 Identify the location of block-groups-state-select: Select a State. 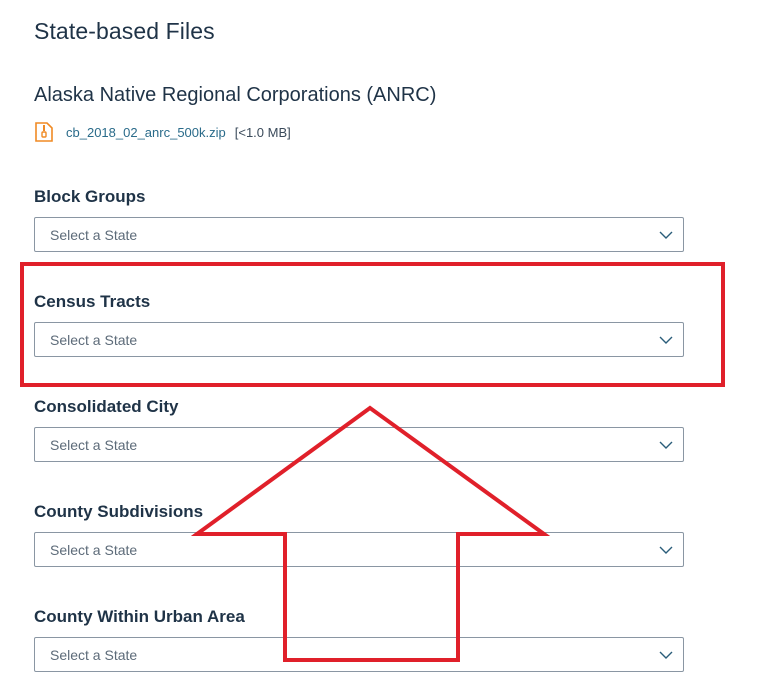
(359, 234).